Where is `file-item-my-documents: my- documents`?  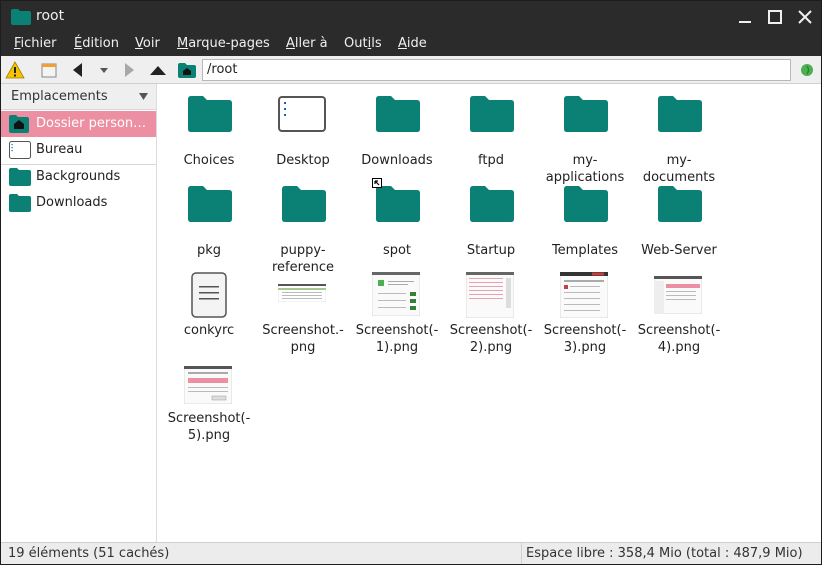
file-item-my-documents: my- documents is located at coordinates (679, 140).